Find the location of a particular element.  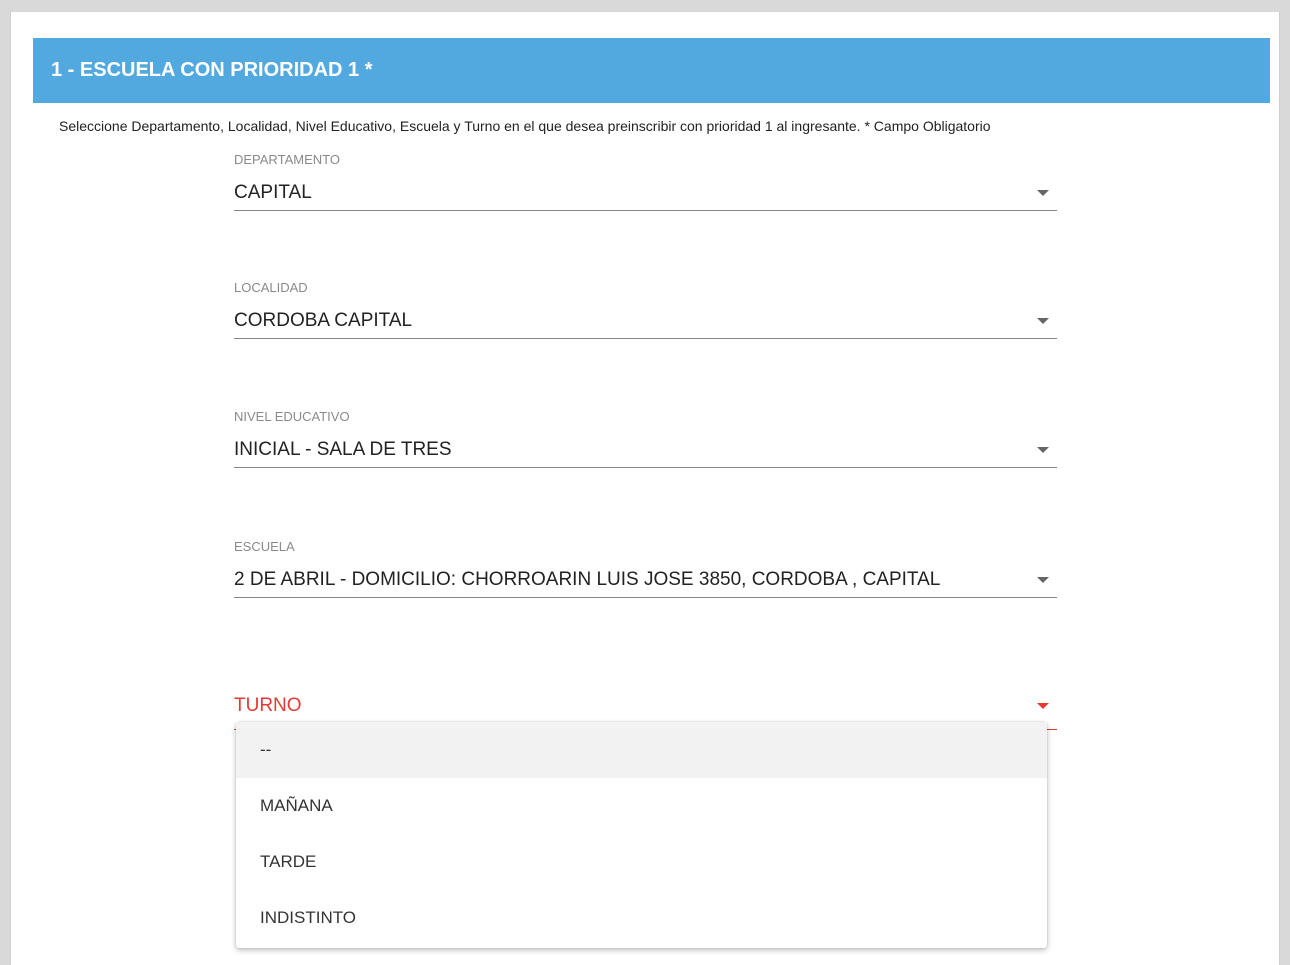

departamento-field: DEPARTAMENTO CAPITAL is located at coordinates (645, 181).